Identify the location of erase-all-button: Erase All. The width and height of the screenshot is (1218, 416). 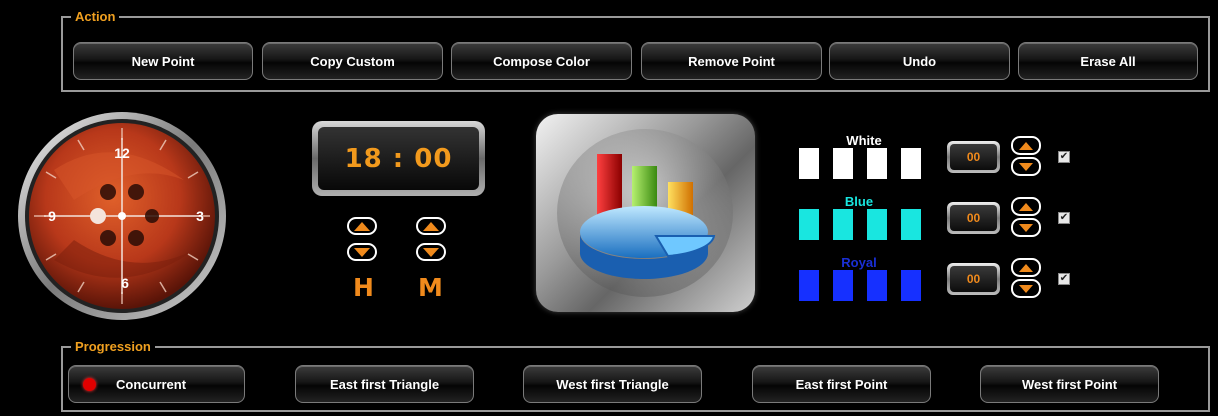
(1108, 61).